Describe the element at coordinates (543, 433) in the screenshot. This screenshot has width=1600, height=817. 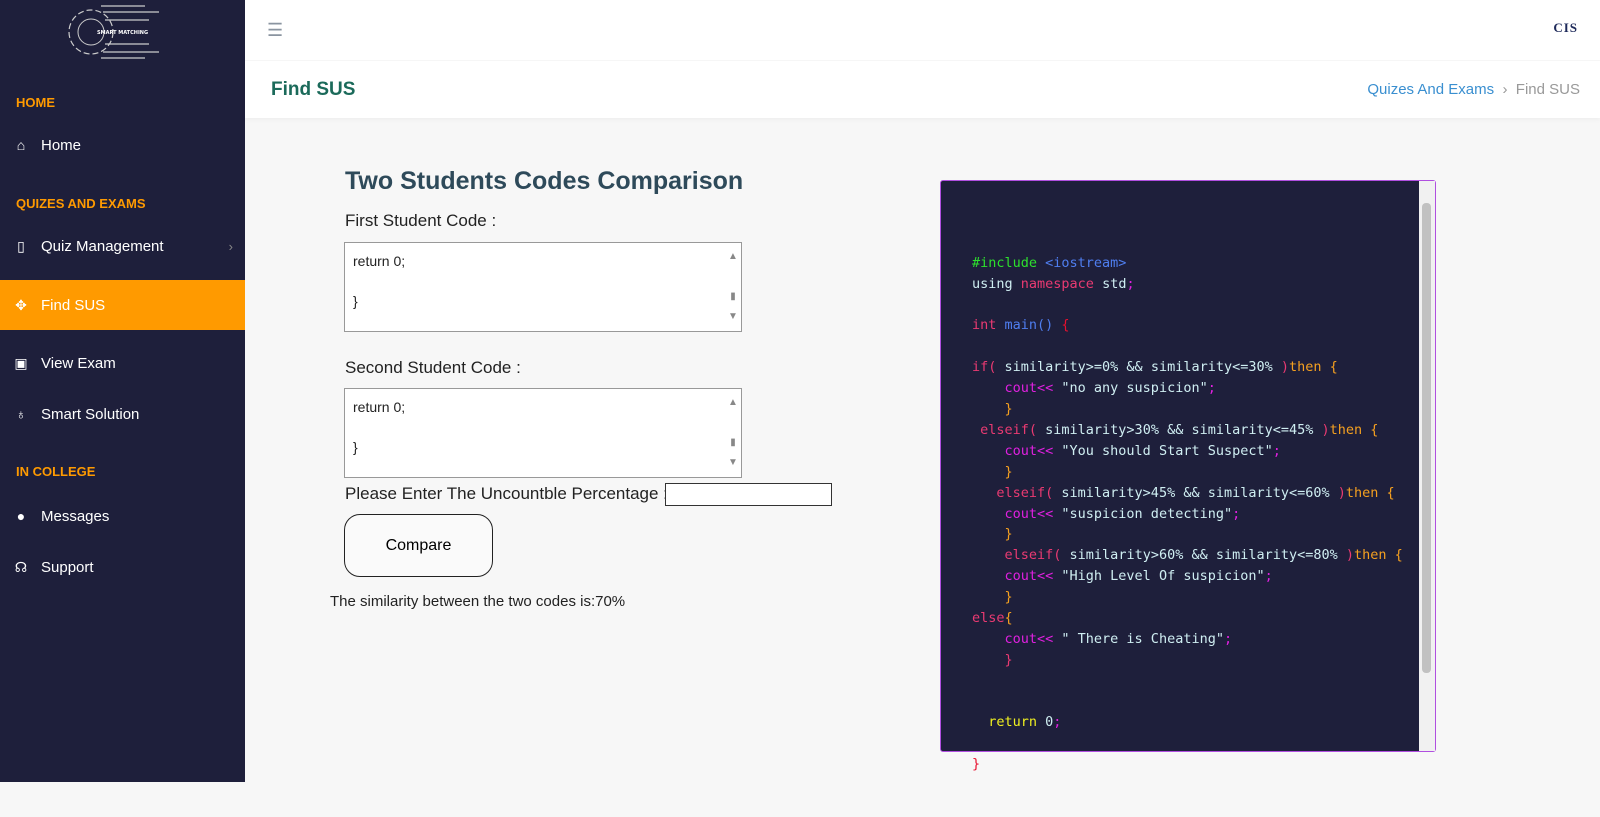
I see `second-code-textarea: return 0; } ▲ ▮ ▼` at that location.